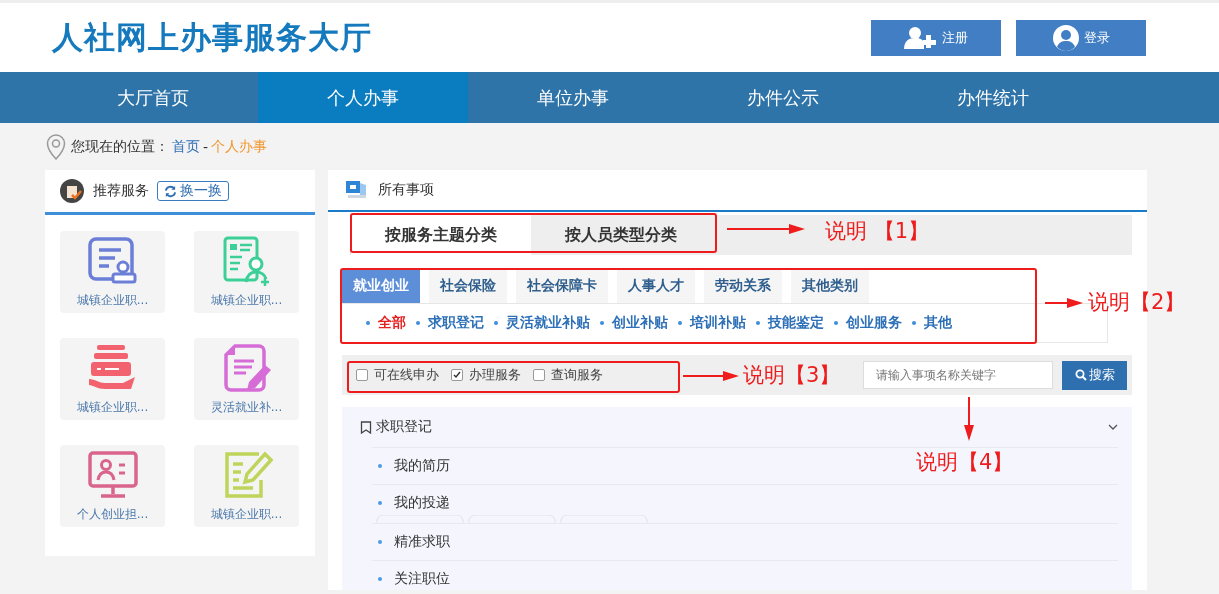 Image resolution: width=1219 pixels, height=594 pixels. Describe the element at coordinates (363, 97) in the screenshot. I see `nav-tab: 个人办事` at that location.